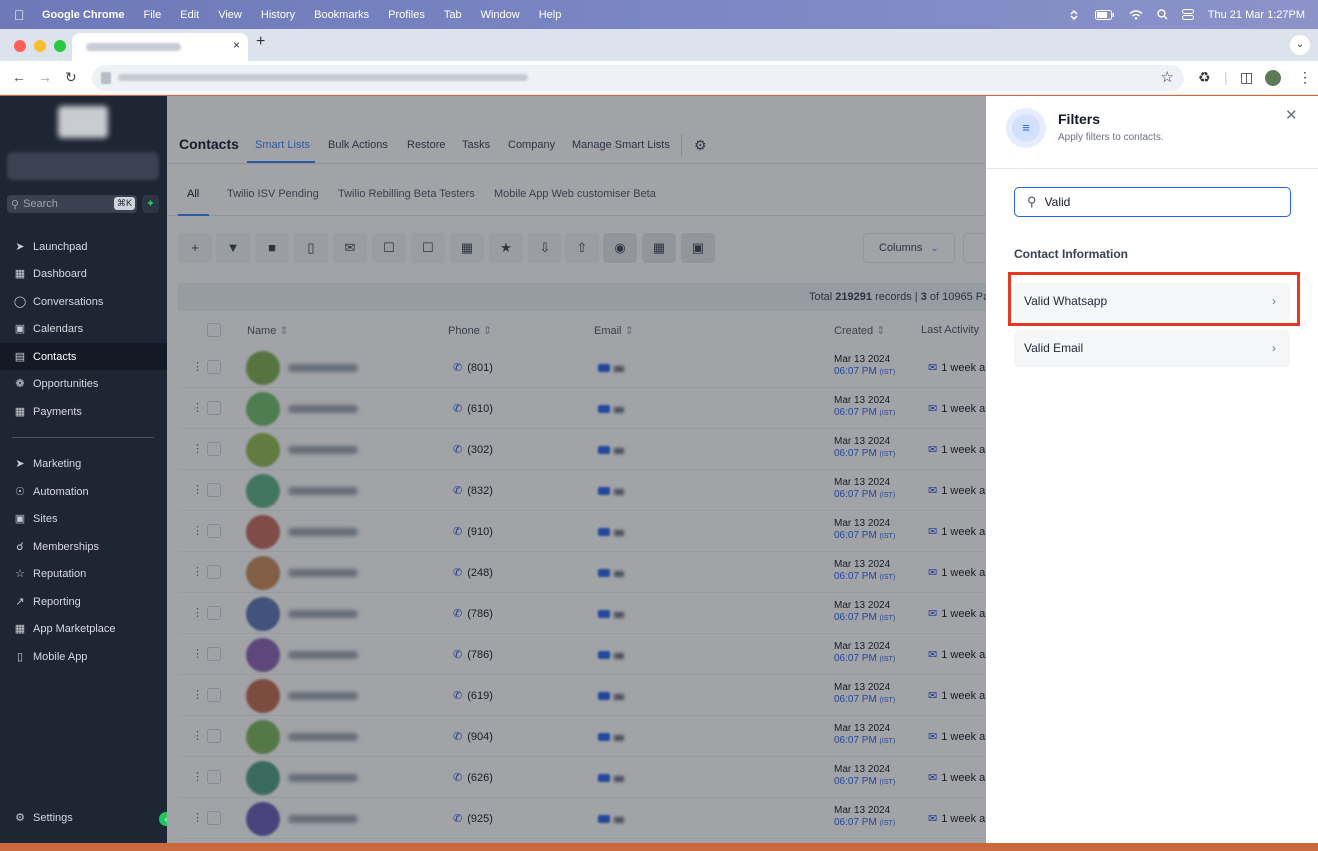  I want to click on menu-app-name: Google Chrome, so click(83, 15).